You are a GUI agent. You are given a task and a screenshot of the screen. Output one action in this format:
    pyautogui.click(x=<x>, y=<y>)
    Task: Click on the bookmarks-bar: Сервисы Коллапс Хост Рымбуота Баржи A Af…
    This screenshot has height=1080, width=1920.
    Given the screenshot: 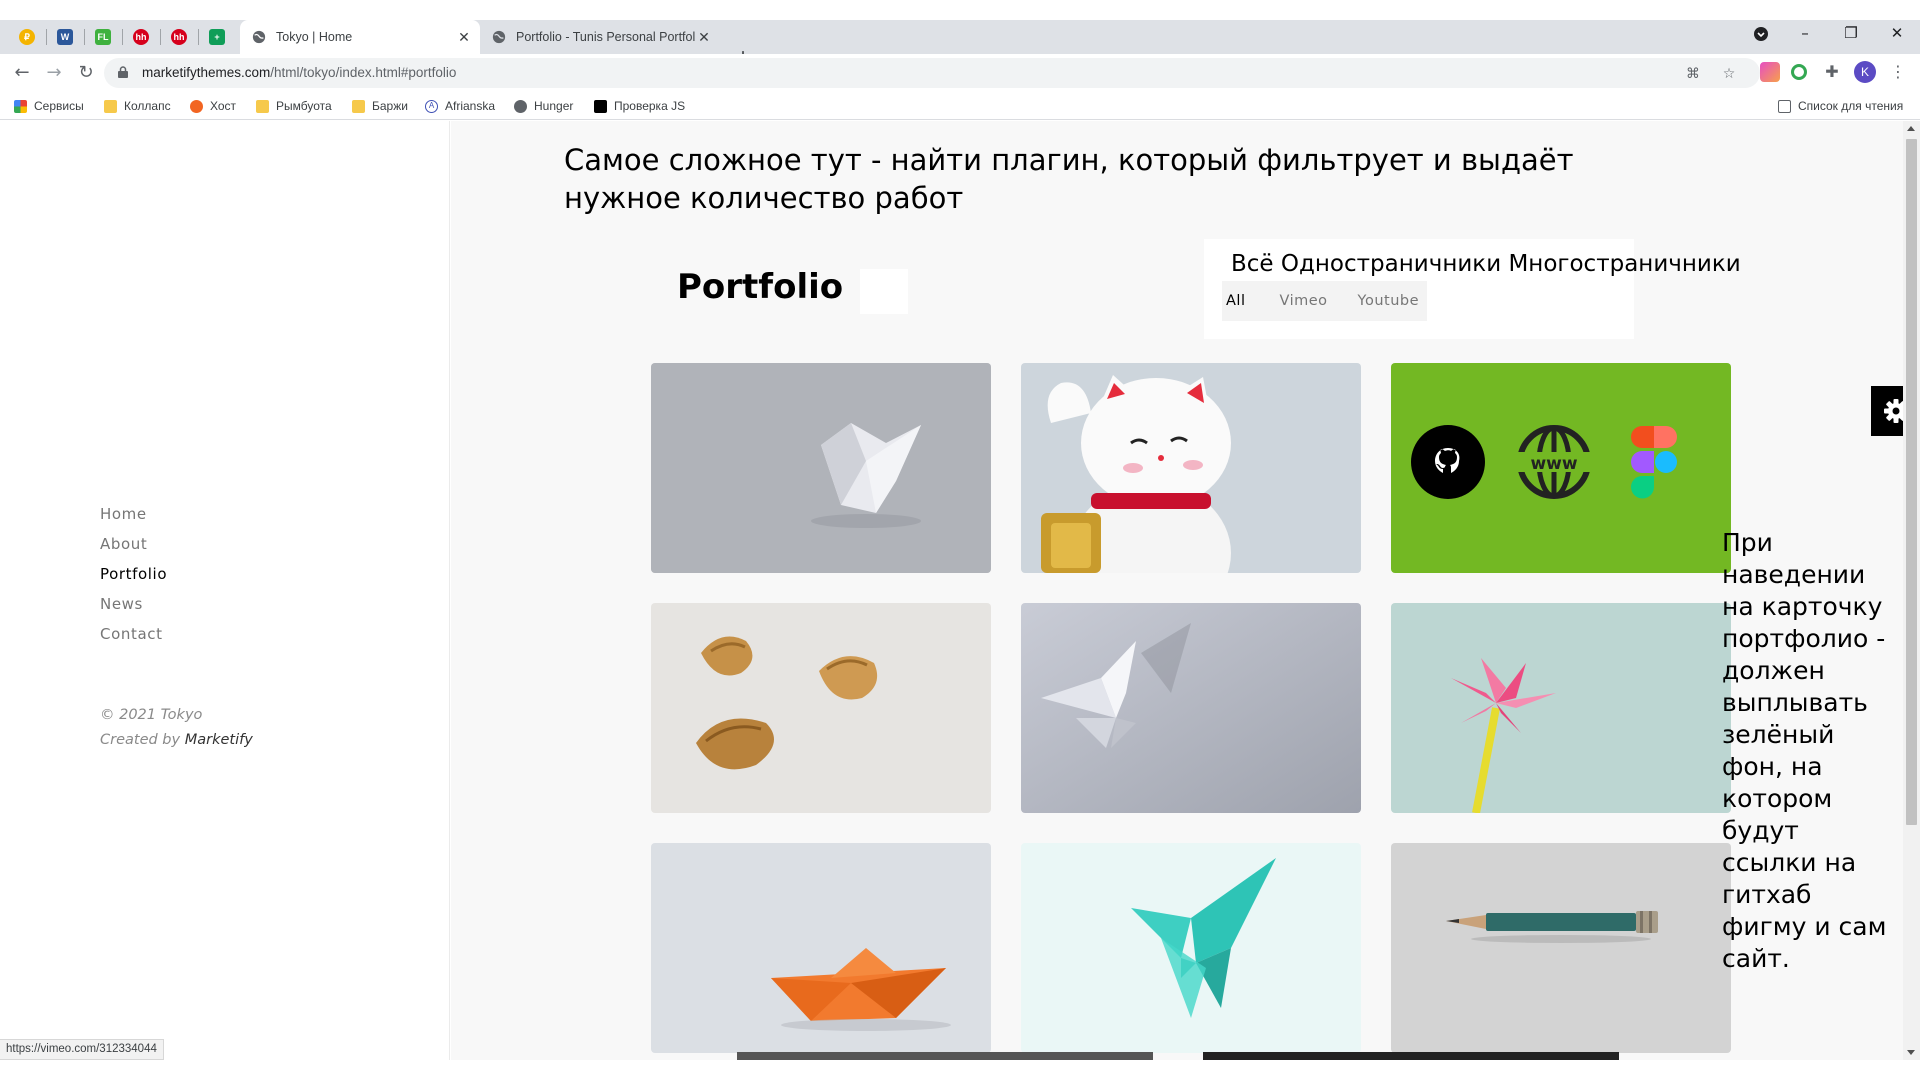 What is the action you would take?
    pyautogui.click(x=960, y=106)
    